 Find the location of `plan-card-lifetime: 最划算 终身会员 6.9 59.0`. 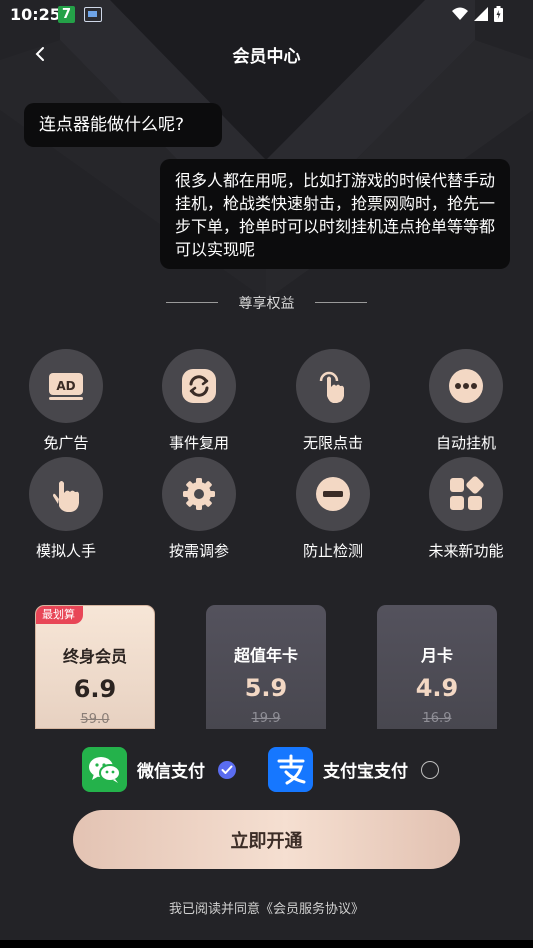

plan-card-lifetime: 最划算 终身会员 6.9 59.0 is located at coordinates (95, 667).